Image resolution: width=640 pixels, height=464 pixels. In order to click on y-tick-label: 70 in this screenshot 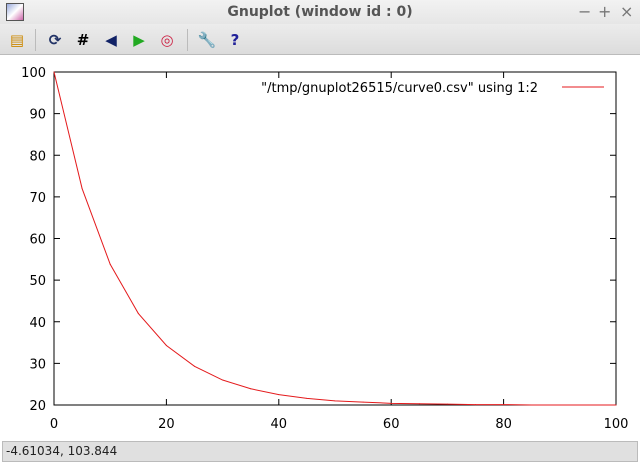, I will do `click(37, 198)`.